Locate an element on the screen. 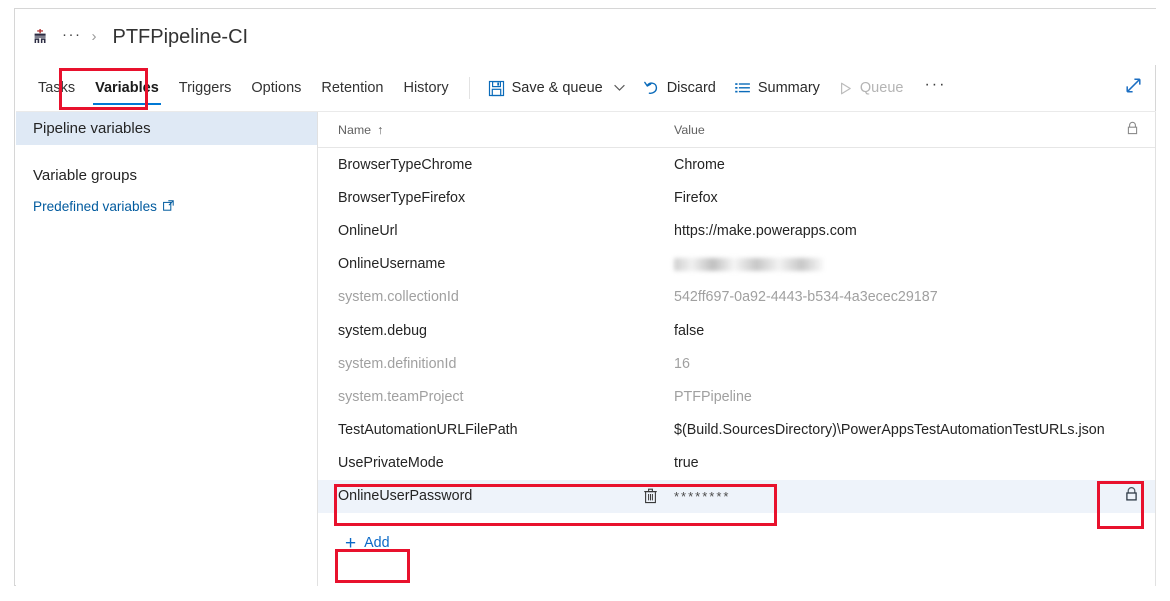  table-row-online-user-password: OnlineUserPassword ******** is located at coordinates (736, 496).